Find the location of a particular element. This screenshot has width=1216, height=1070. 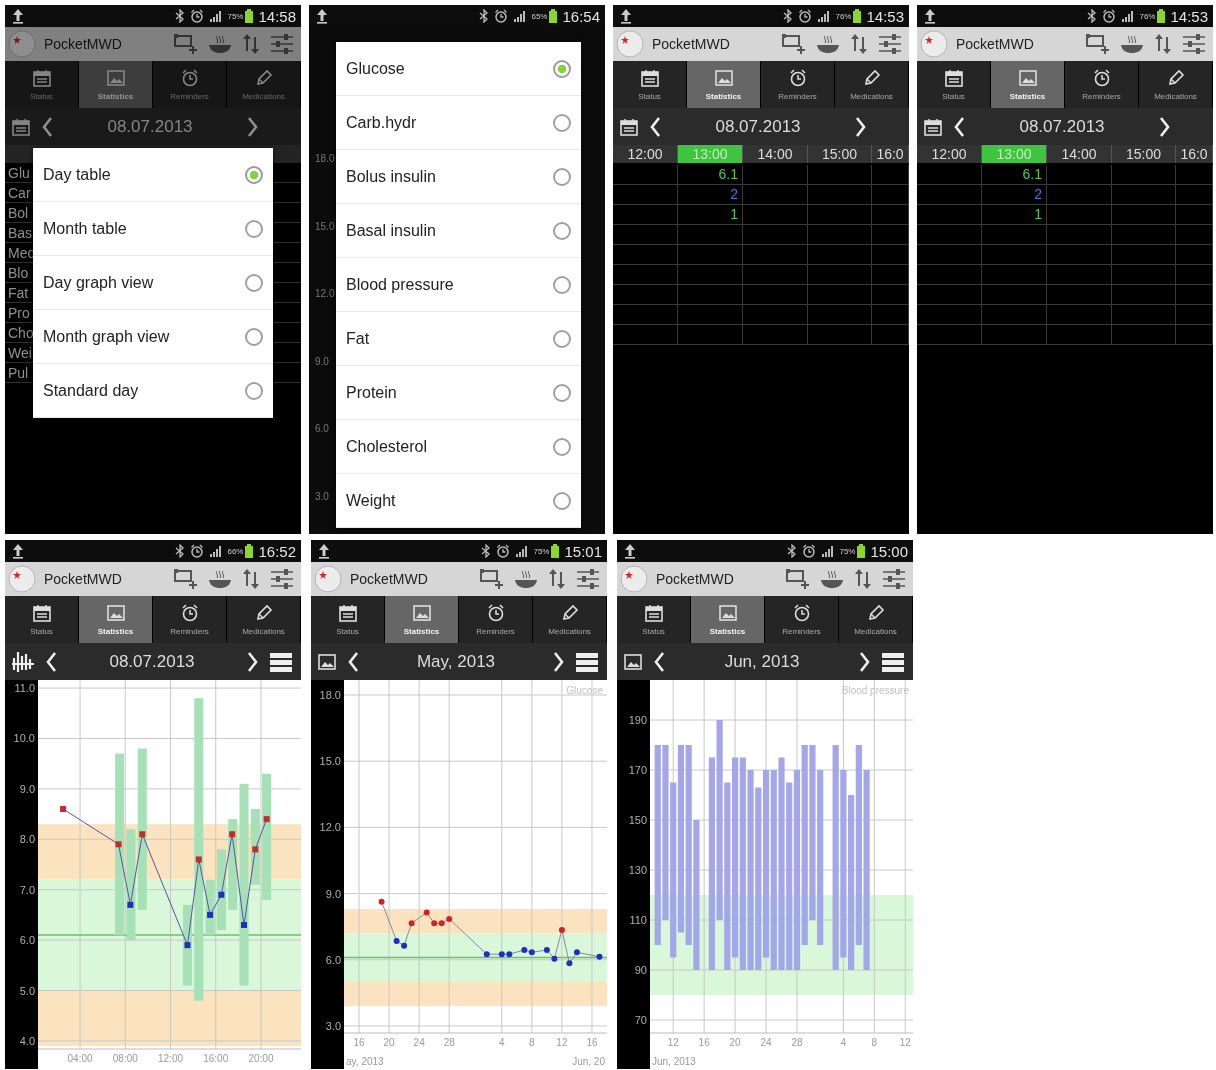

dialog-option: Month graph view is located at coordinates (153, 337).